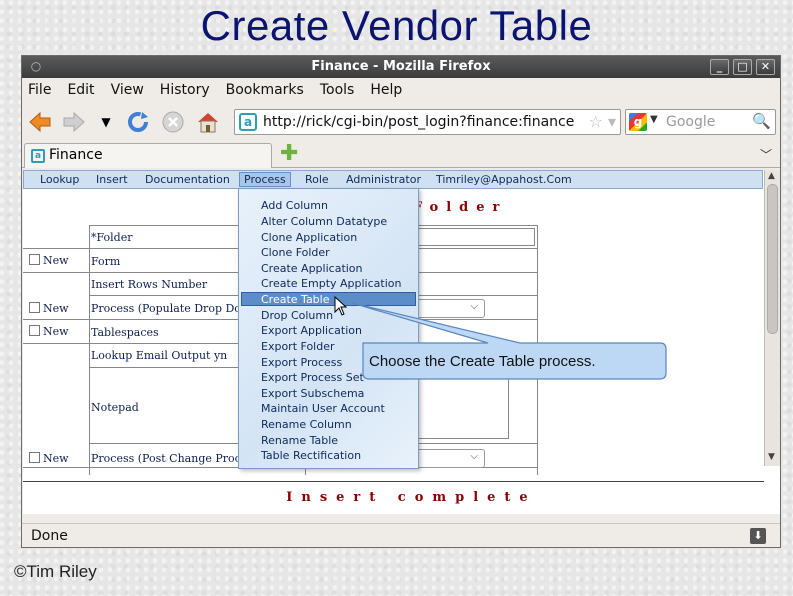 Image resolution: width=793 pixels, height=596 pixels. Describe the element at coordinates (341, 306) in the screenshot. I see `mouse-pointer-icon` at that location.